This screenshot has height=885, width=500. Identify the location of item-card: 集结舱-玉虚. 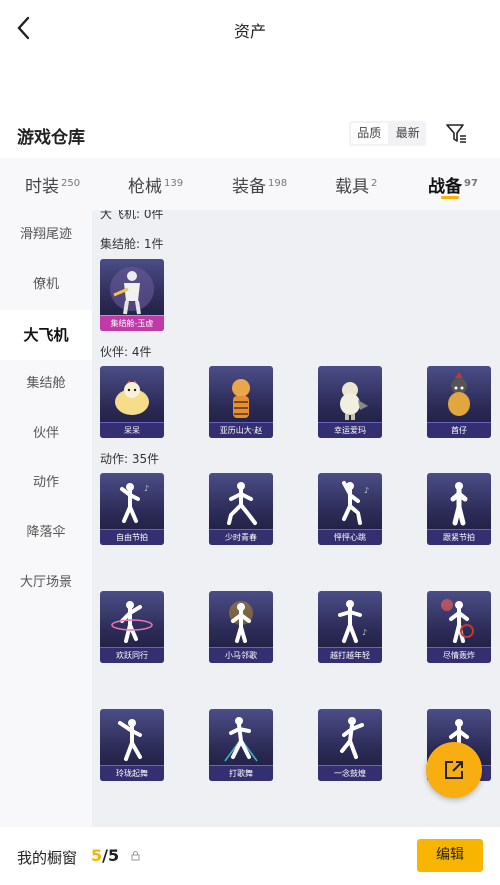
(132, 295).